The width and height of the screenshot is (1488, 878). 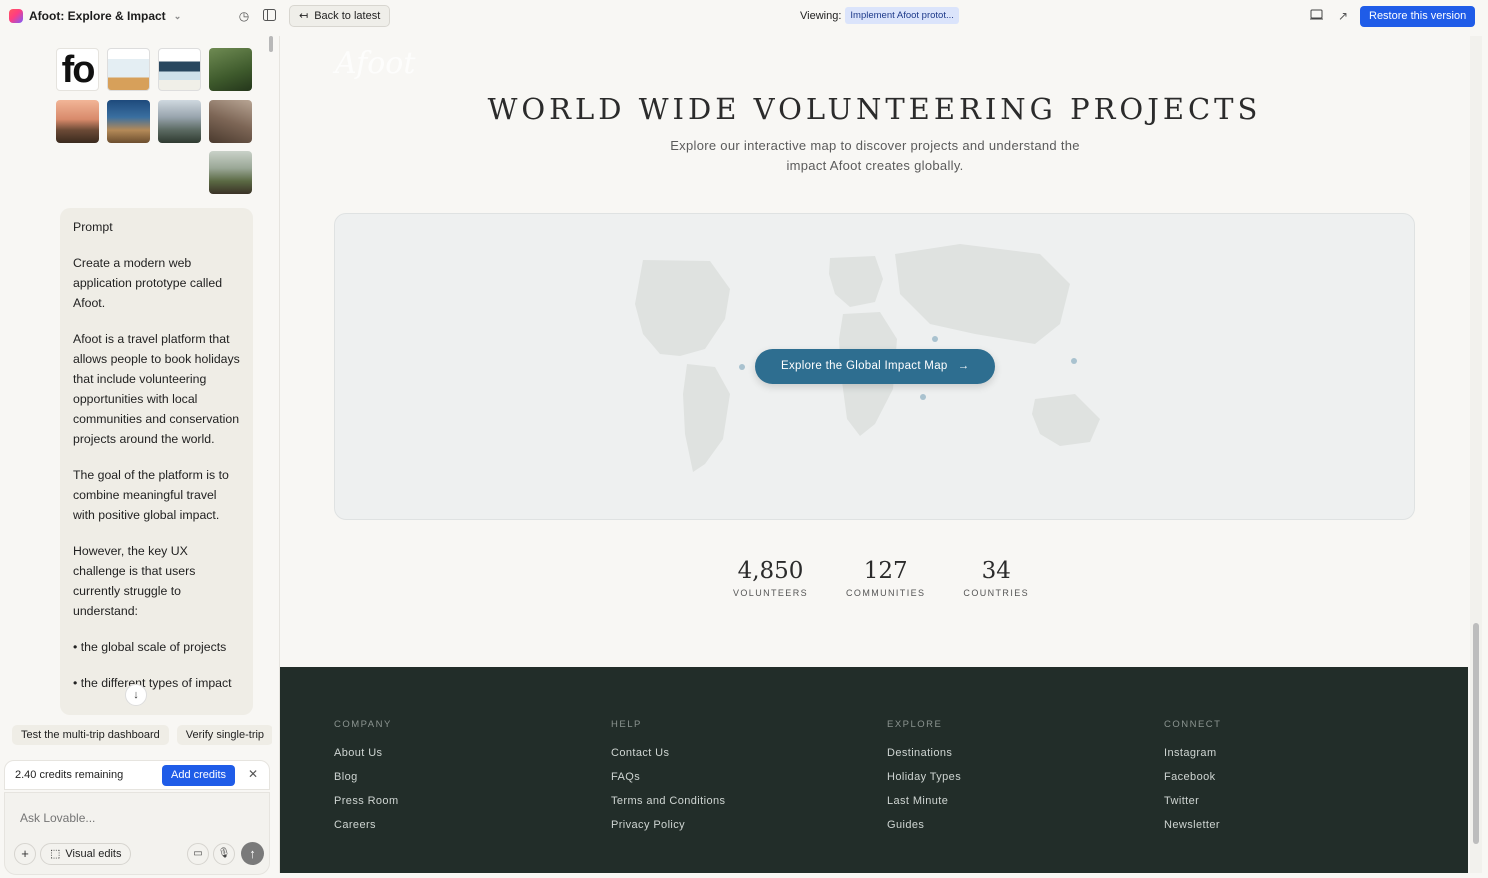 What do you see at coordinates (1192, 825) in the screenshot?
I see `footer-link: Newsletter` at bounding box center [1192, 825].